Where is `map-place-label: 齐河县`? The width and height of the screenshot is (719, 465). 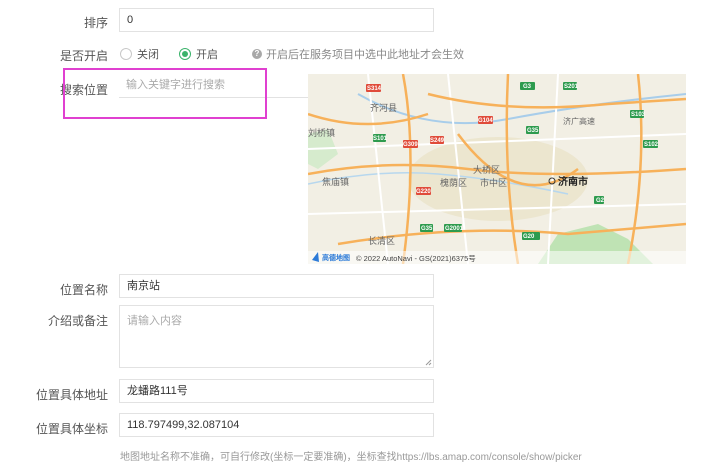
map-place-label: 齐河县 is located at coordinates (383, 107).